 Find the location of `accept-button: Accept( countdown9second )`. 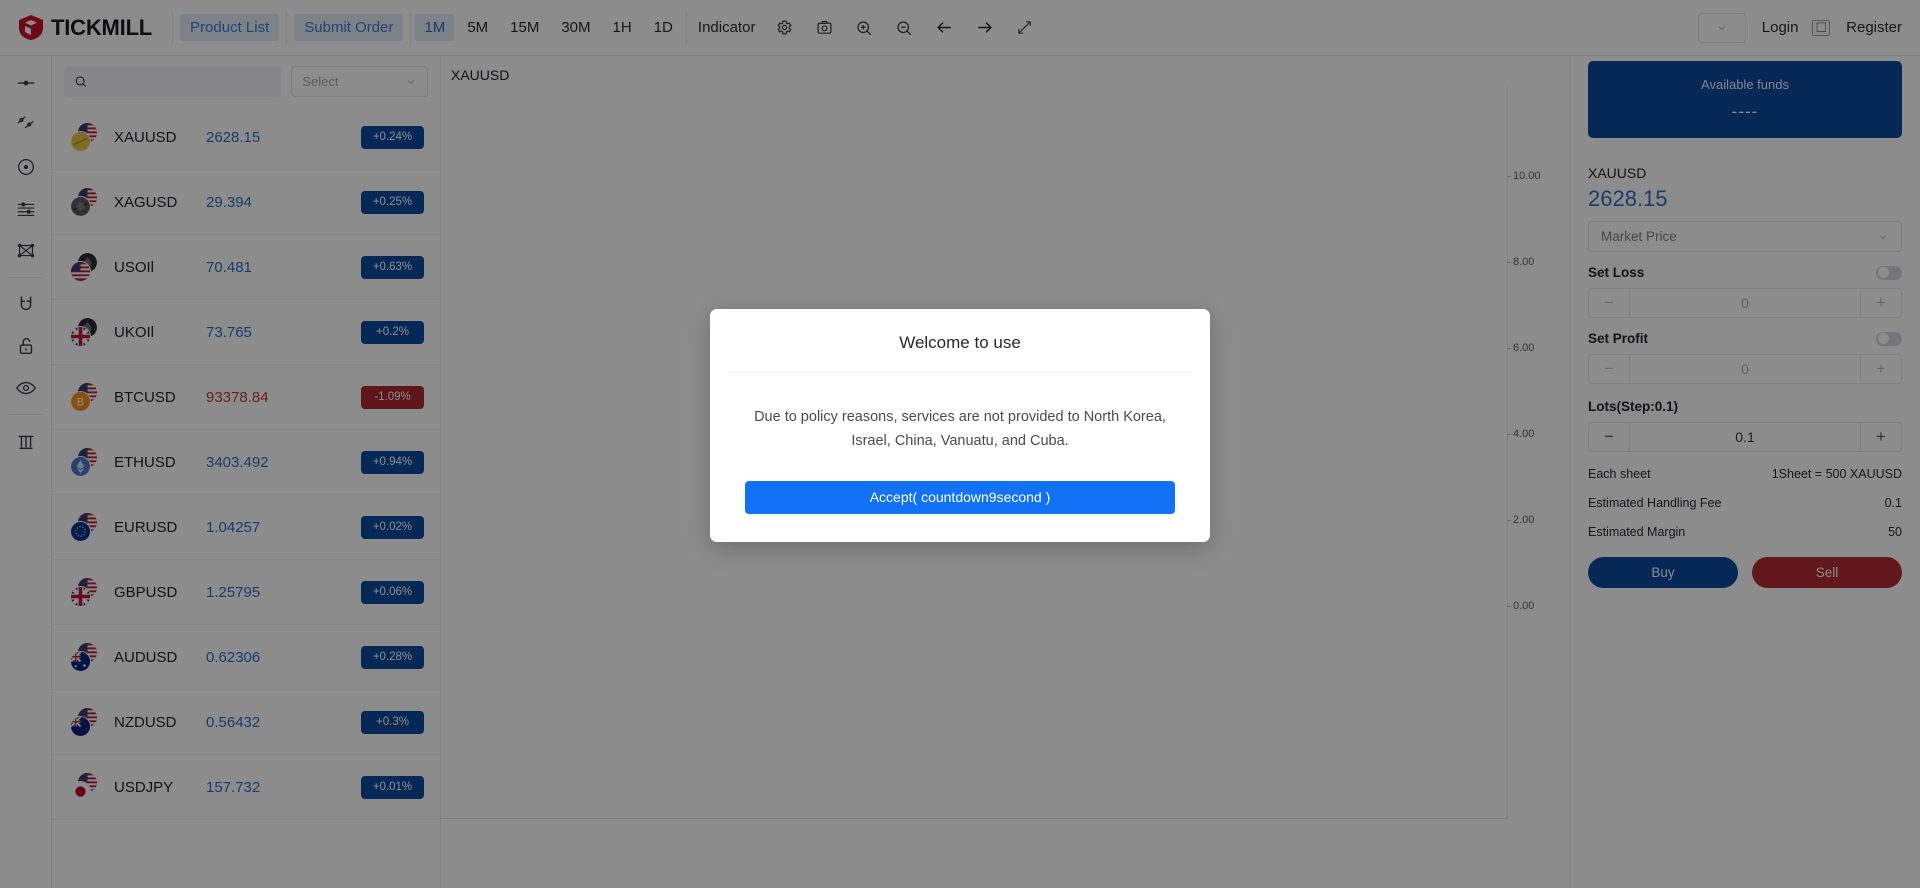

accept-button: Accept( countdown9second ) is located at coordinates (960, 497).